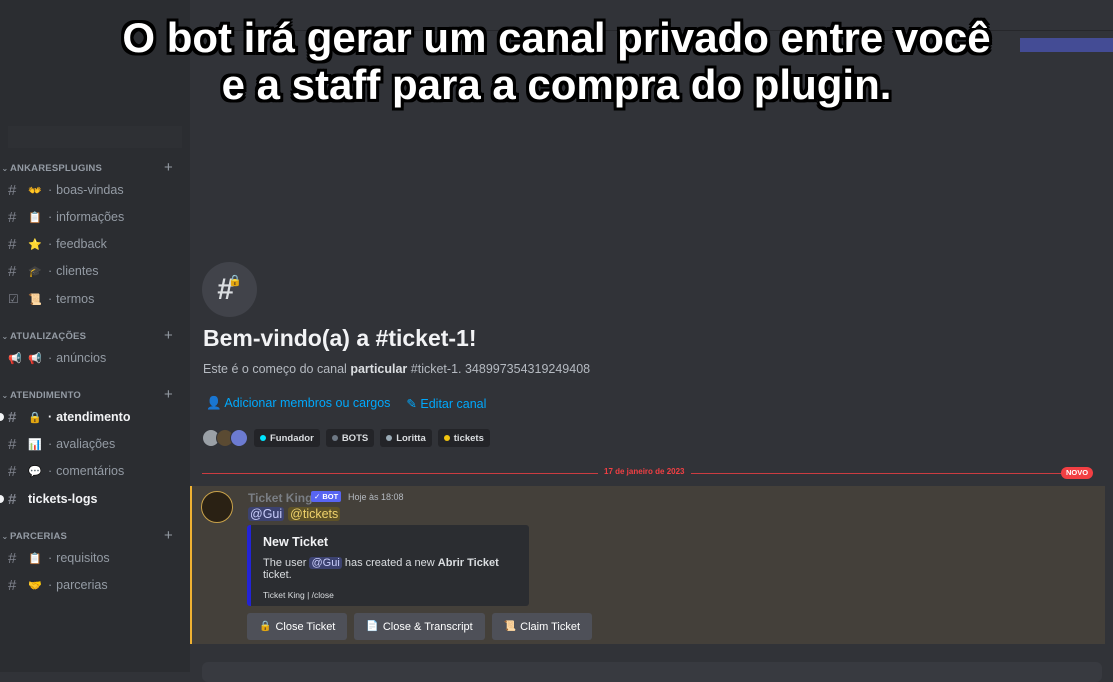 The height and width of the screenshot is (682, 1113). What do you see at coordinates (13, 299) in the screenshot?
I see `rules-channel-icon: ☑` at bounding box center [13, 299].